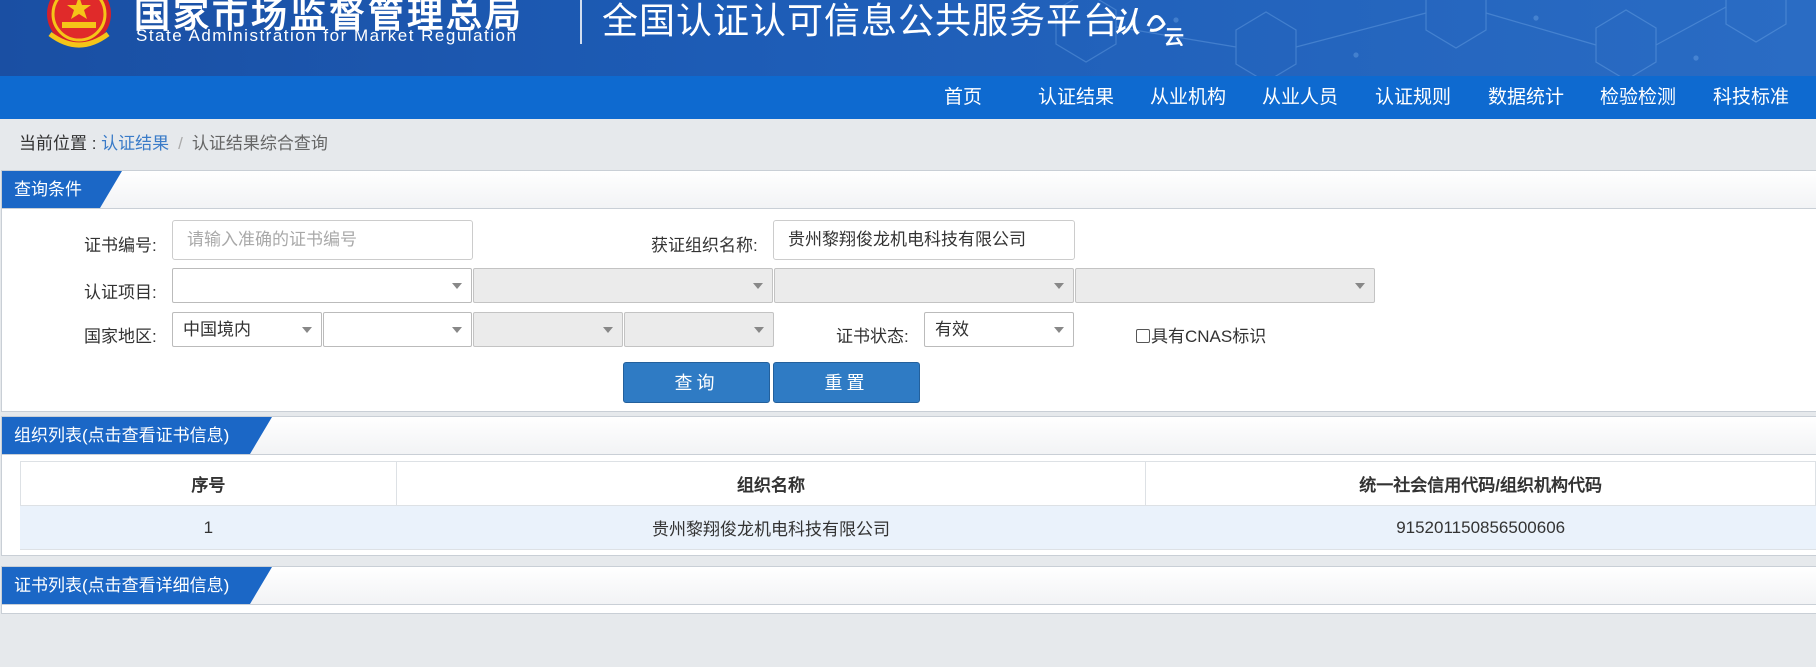  I want to click on cert-list-panel-header: 证书列表(点击查看详细信息), so click(909, 586).